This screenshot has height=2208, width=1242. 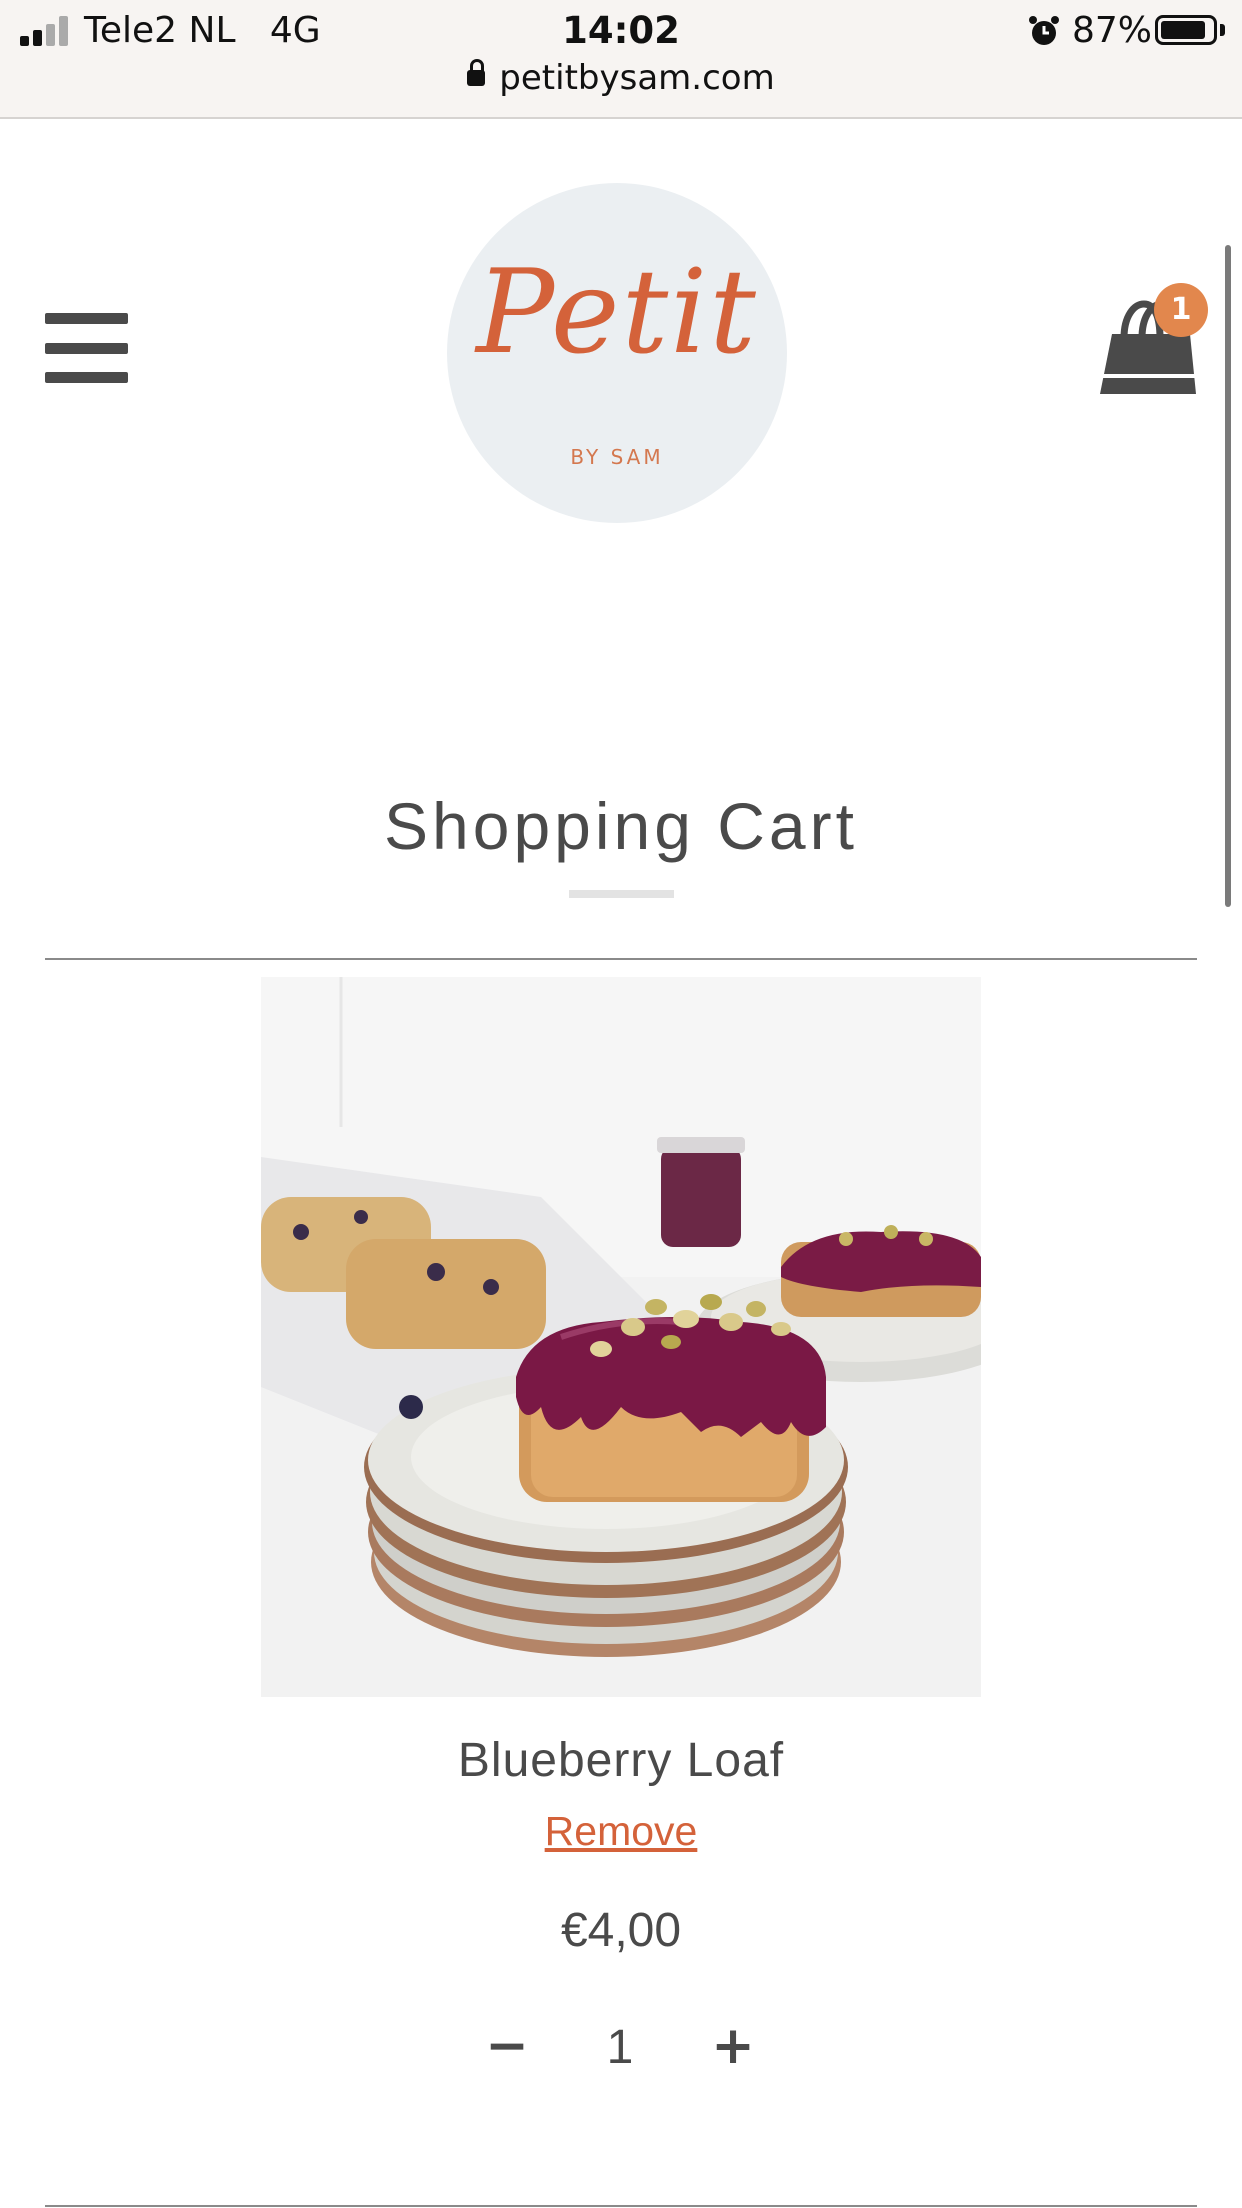 I want to click on url-text: petitbysam.com, so click(x=637, y=78).